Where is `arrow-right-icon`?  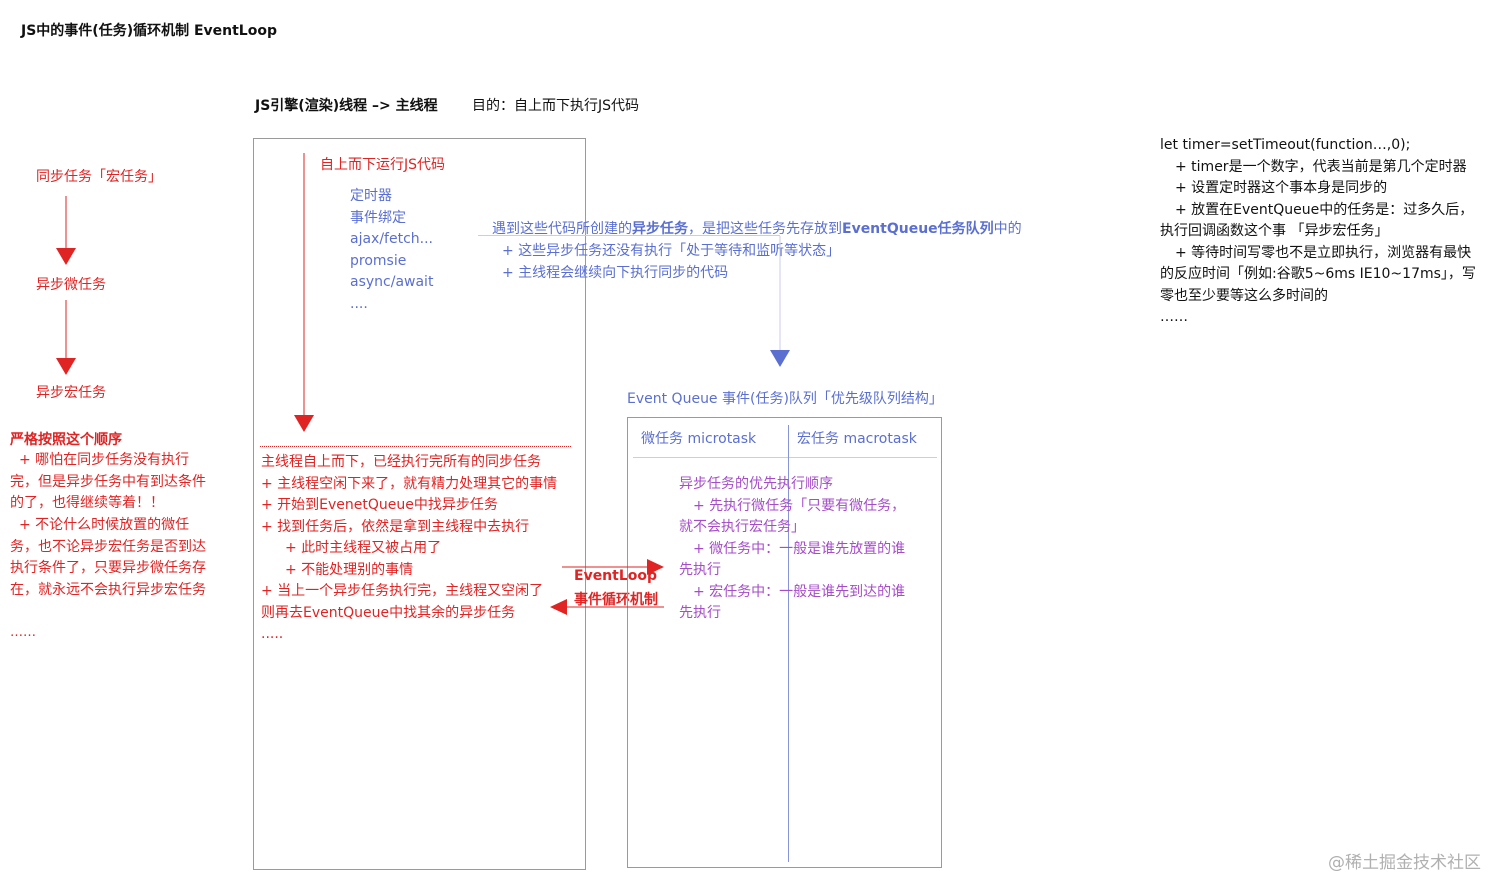 arrow-right-icon is located at coordinates (655, 567).